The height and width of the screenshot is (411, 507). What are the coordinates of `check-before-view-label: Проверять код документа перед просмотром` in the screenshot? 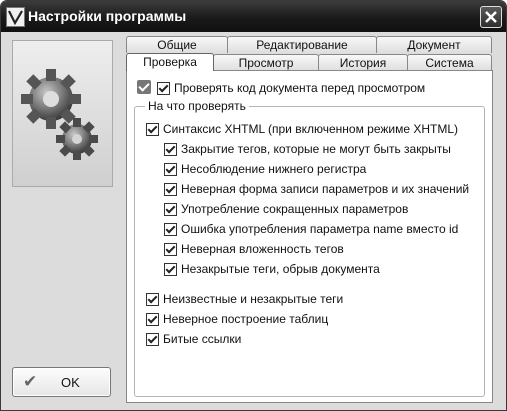 It's located at (300, 88).